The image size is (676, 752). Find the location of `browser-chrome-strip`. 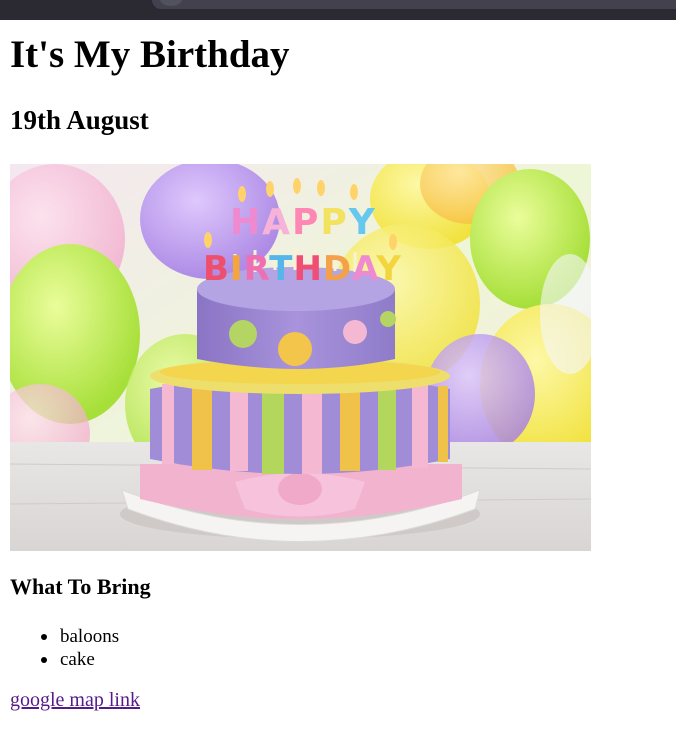

browser-chrome-strip is located at coordinates (338, 10).